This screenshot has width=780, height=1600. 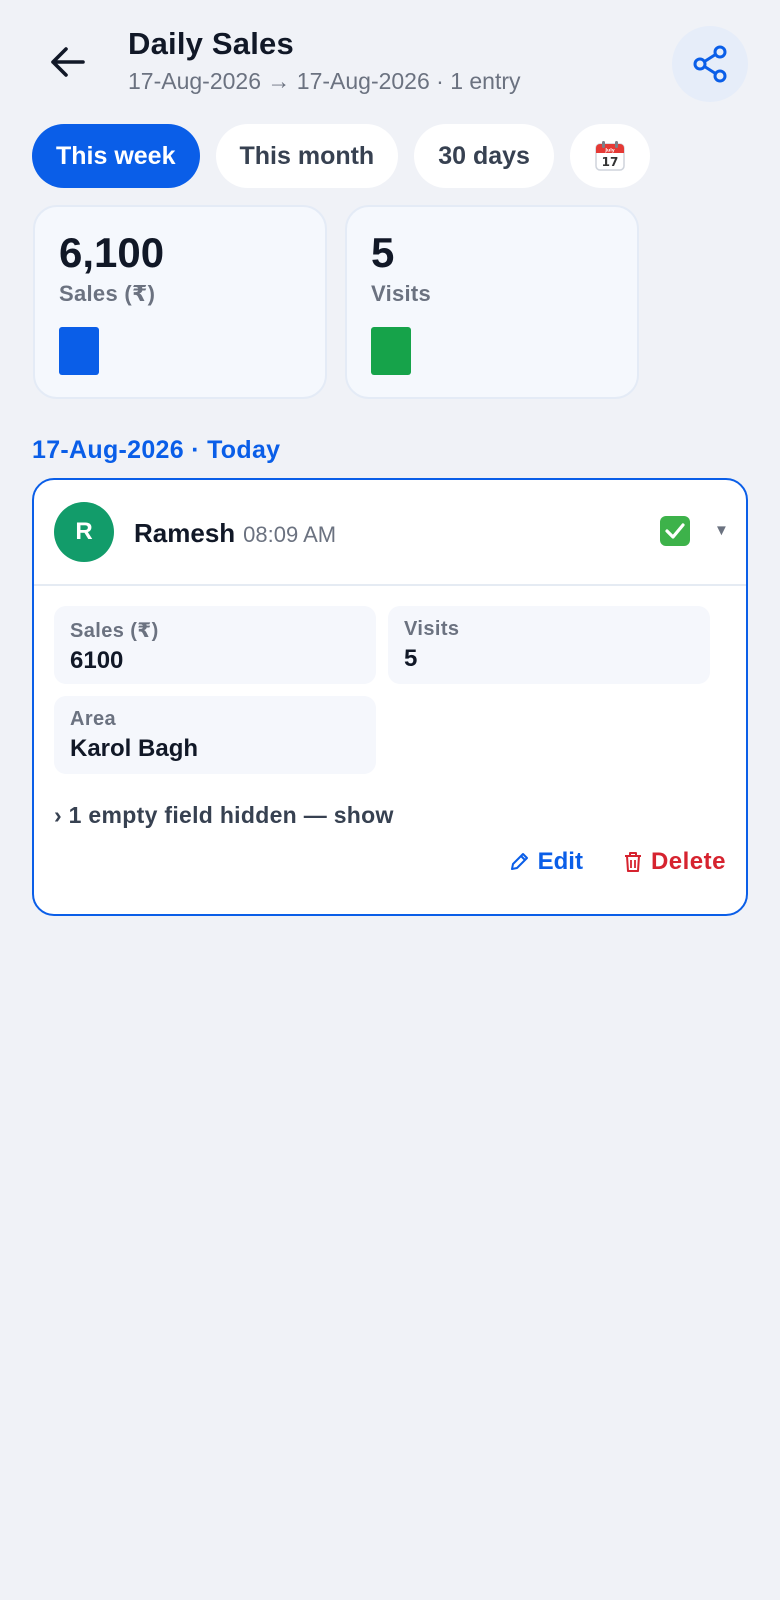 What do you see at coordinates (224, 815) in the screenshot?
I see `show-hidden-fields-link: › 1 empty field hidden — show` at bounding box center [224, 815].